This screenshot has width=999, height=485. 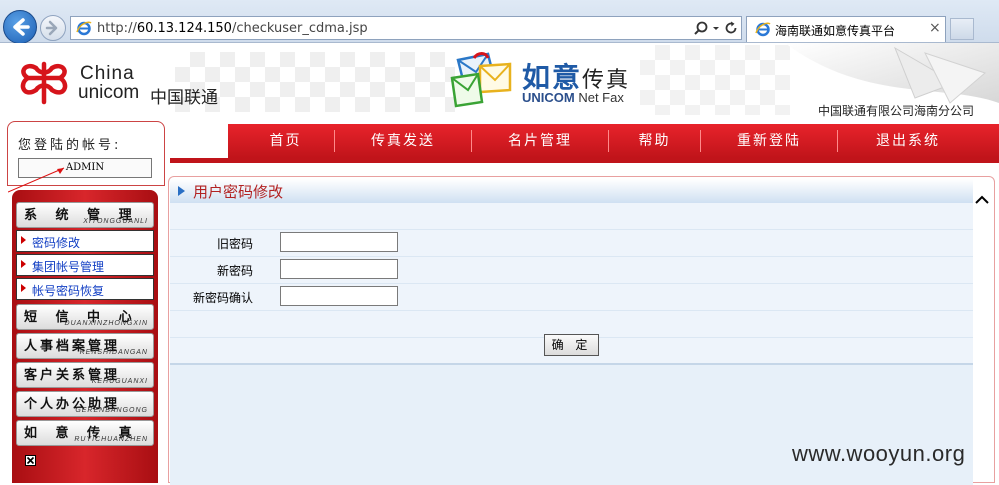 I want to click on menu-group-crm: 客户关系管理 KEHUGUANXI, so click(x=85, y=375).